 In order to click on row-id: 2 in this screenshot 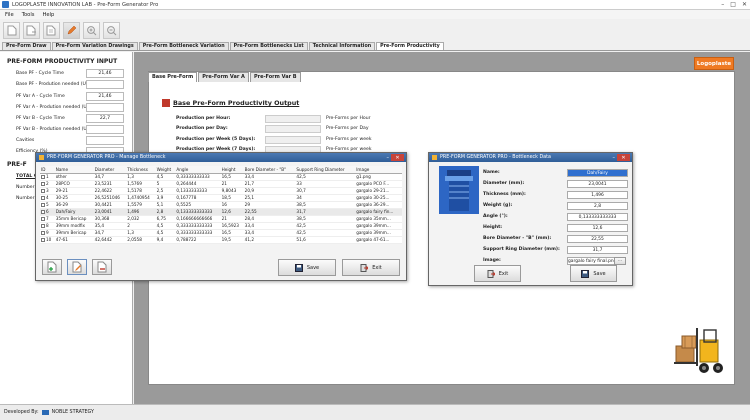, I will do `click(47, 183)`.